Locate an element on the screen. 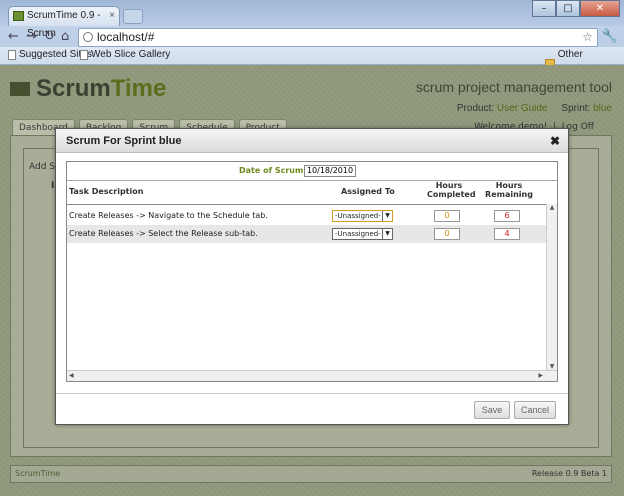 Image resolution: width=624 pixels, height=496 pixels. scroll-down-icon: ▼ is located at coordinates (552, 366).